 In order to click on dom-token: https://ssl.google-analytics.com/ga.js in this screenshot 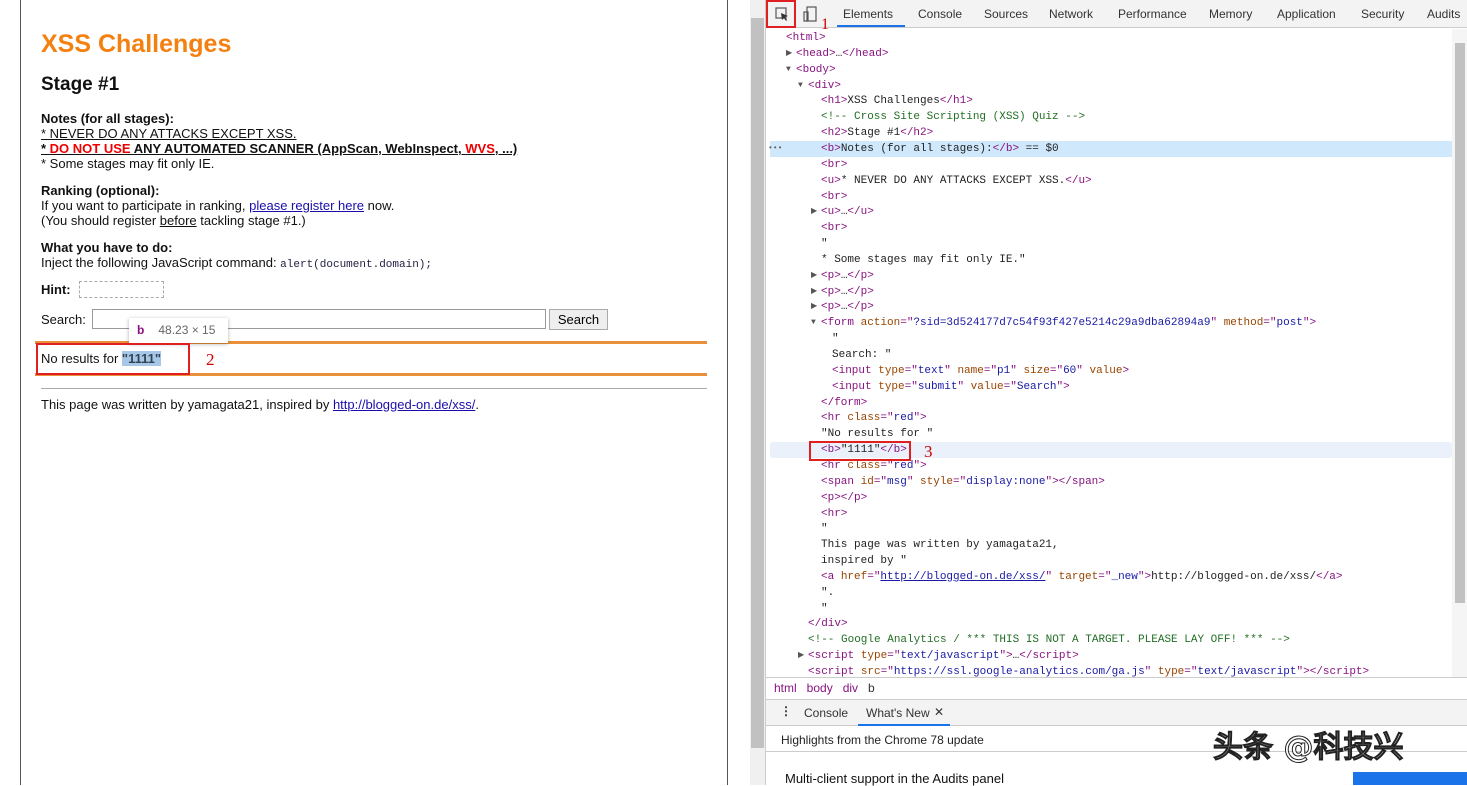, I will do `click(1019, 671)`.